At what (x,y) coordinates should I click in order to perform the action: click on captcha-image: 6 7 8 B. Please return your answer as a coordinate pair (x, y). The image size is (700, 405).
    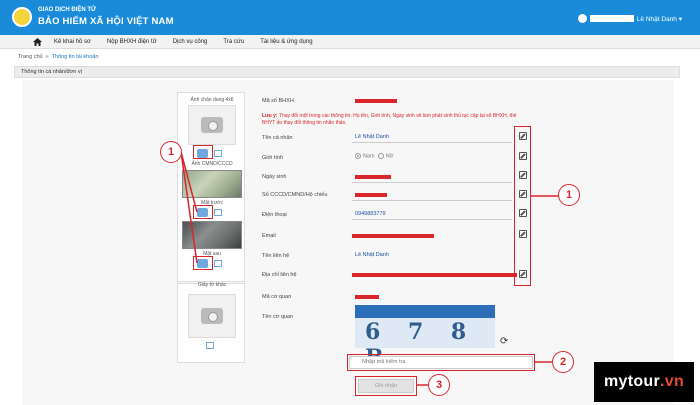
    Looking at the image, I should click on (425, 338).